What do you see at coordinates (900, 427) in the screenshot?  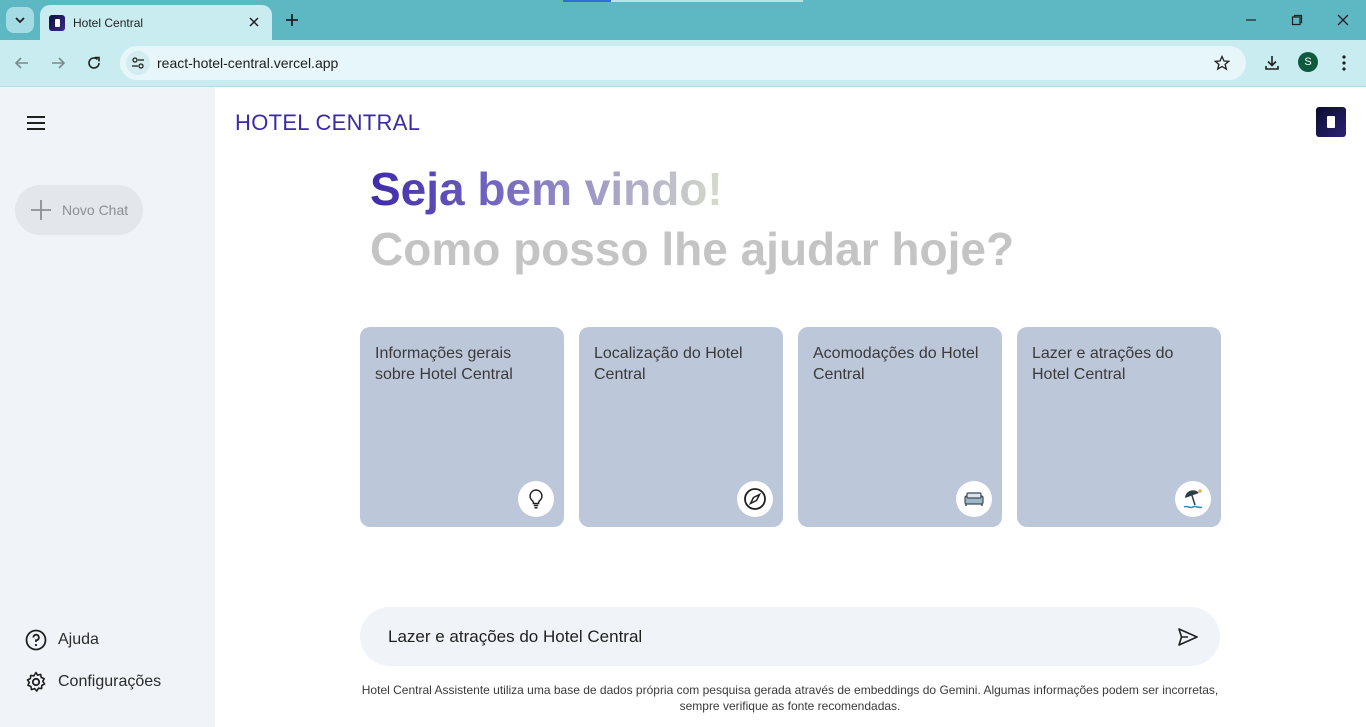 I see `suggestion-card-rooms: Acomodações do Hotel Central` at bounding box center [900, 427].